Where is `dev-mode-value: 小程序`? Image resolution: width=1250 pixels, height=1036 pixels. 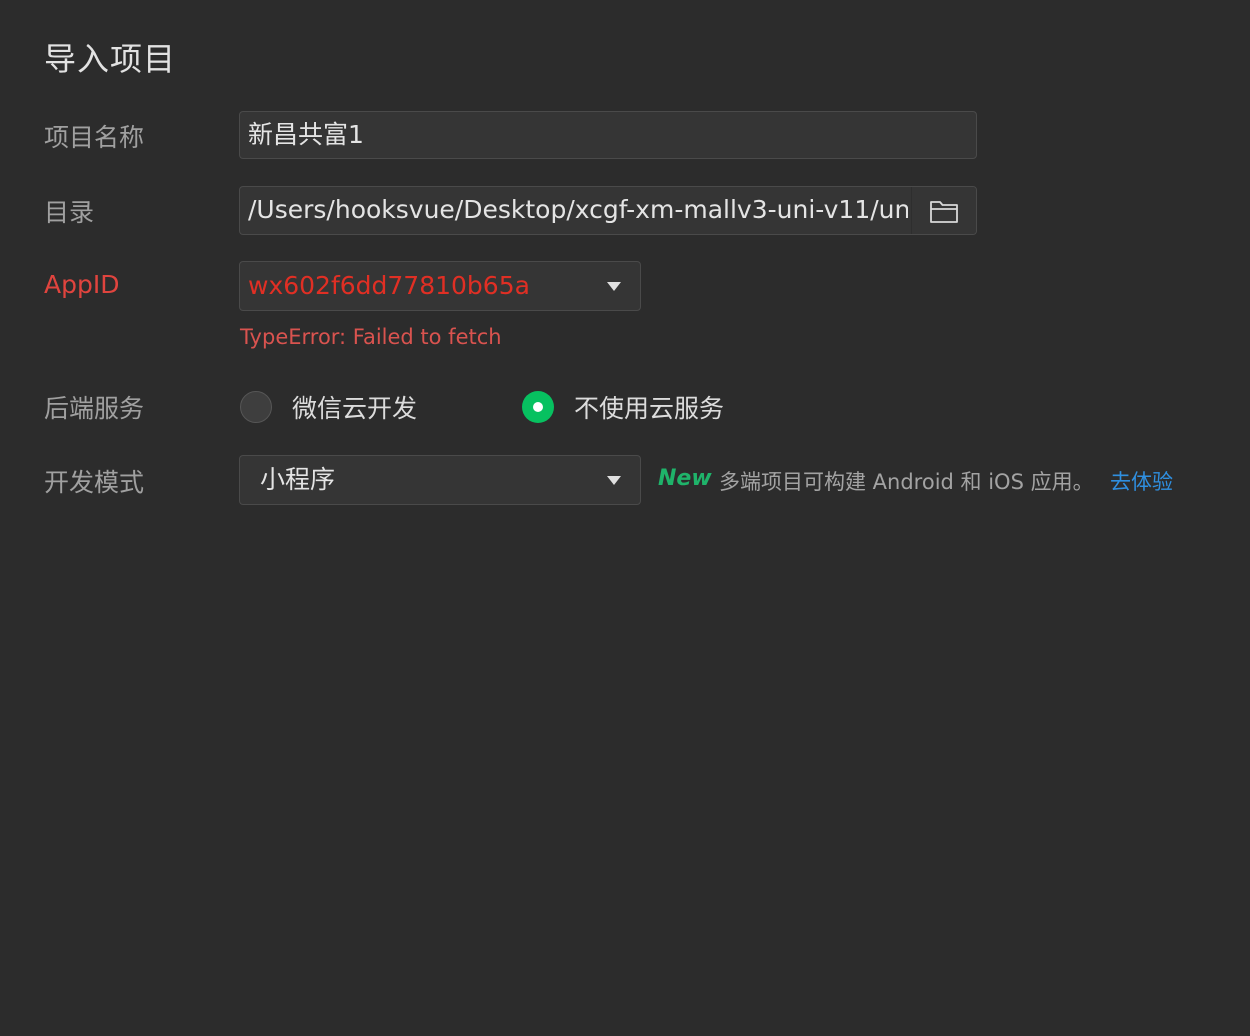 dev-mode-value: 小程序 is located at coordinates (298, 479).